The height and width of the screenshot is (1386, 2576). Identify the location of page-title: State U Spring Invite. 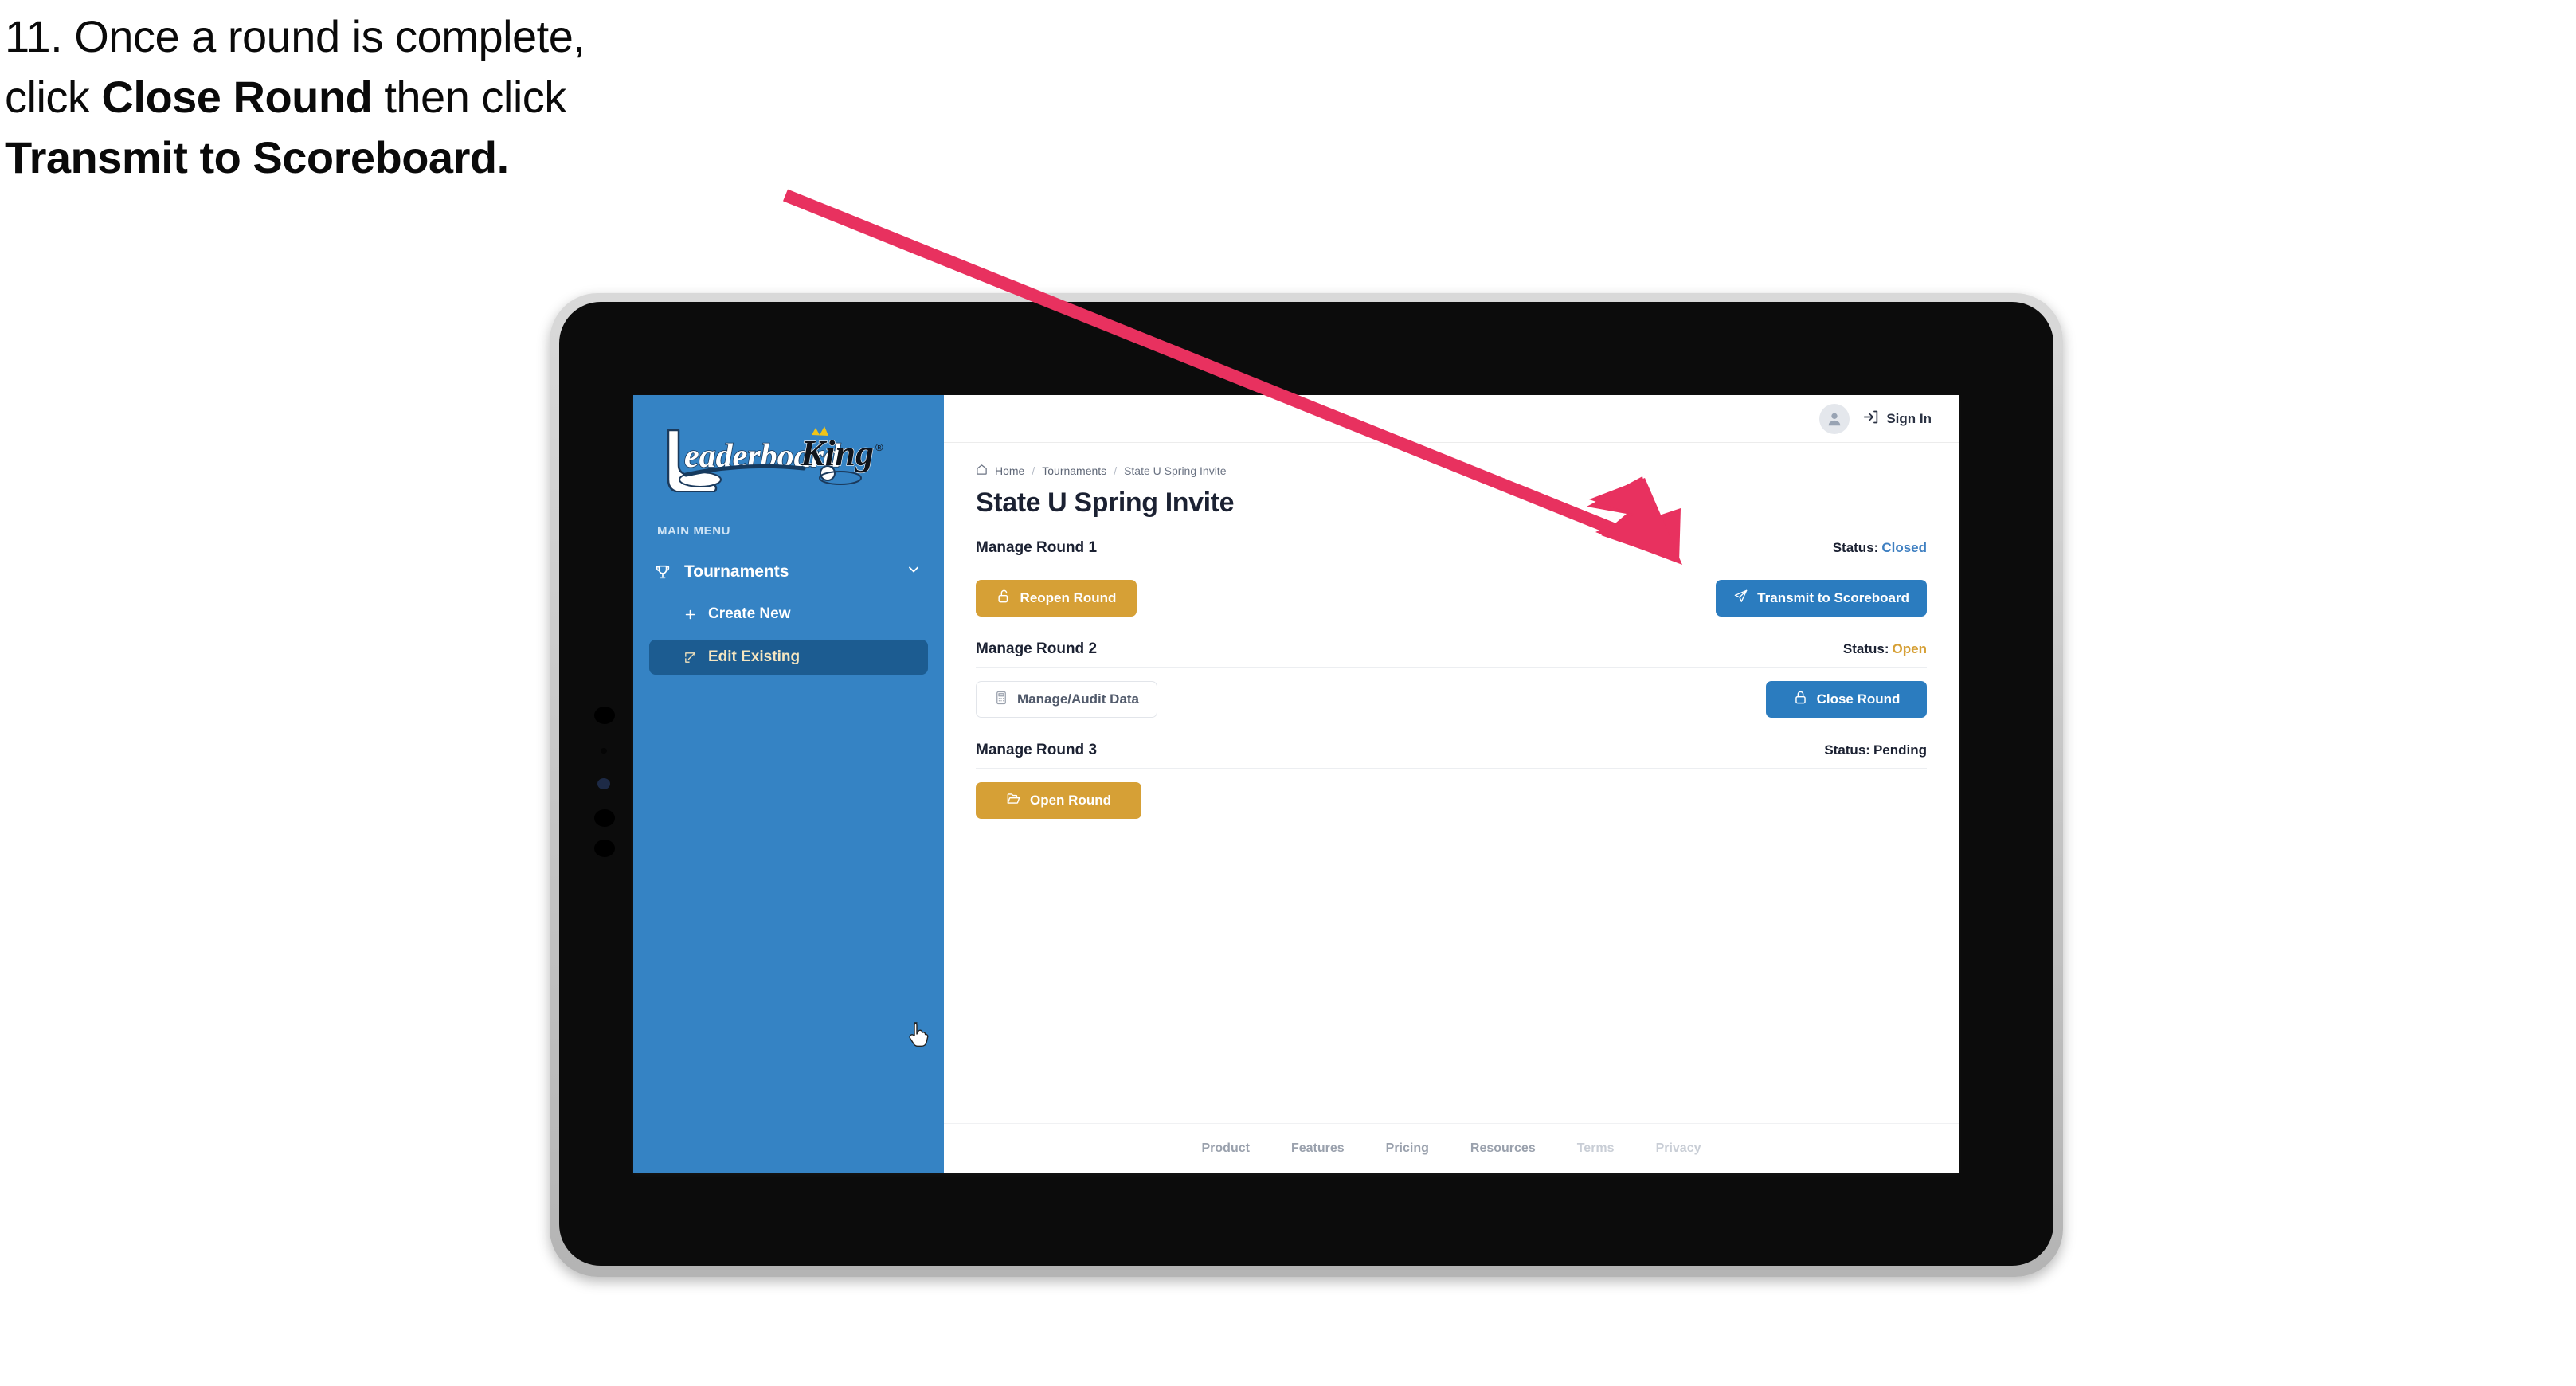
(1105, 502).